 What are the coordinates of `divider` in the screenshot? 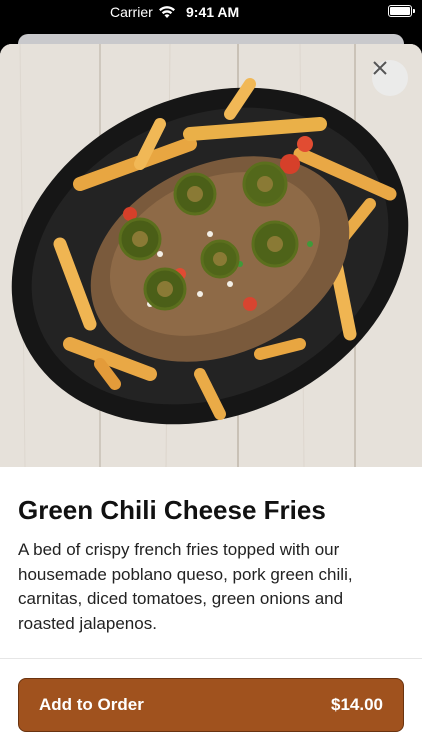 It's located at (211, 658).